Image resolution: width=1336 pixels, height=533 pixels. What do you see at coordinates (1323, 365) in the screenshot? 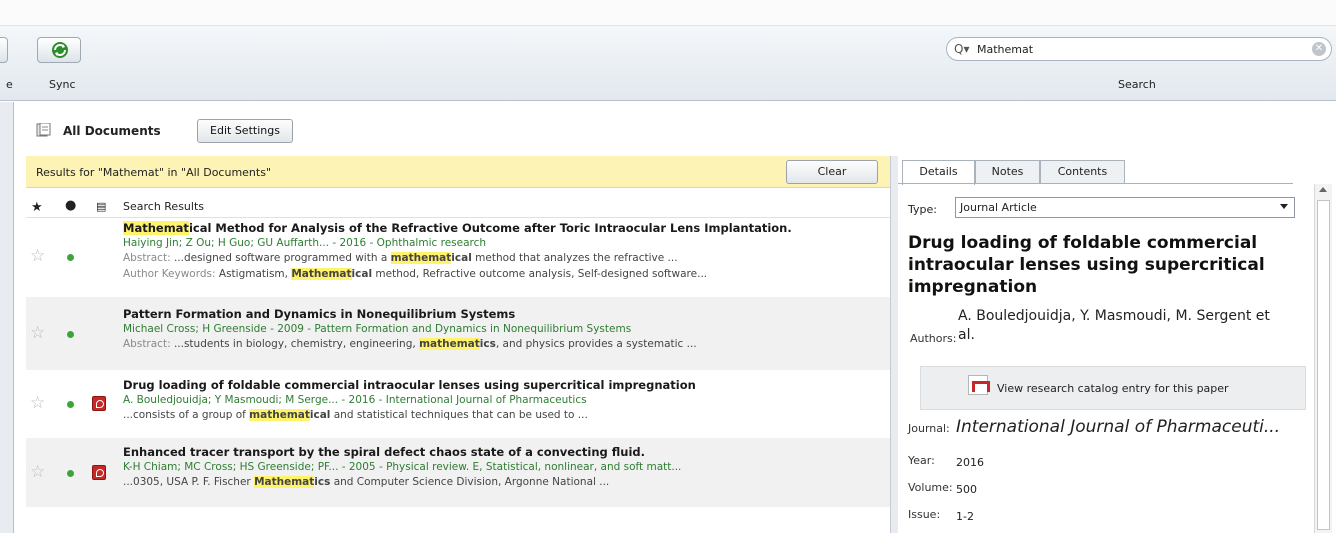
I see `scrollbar-thumb` at bounding box center [1323, 365].